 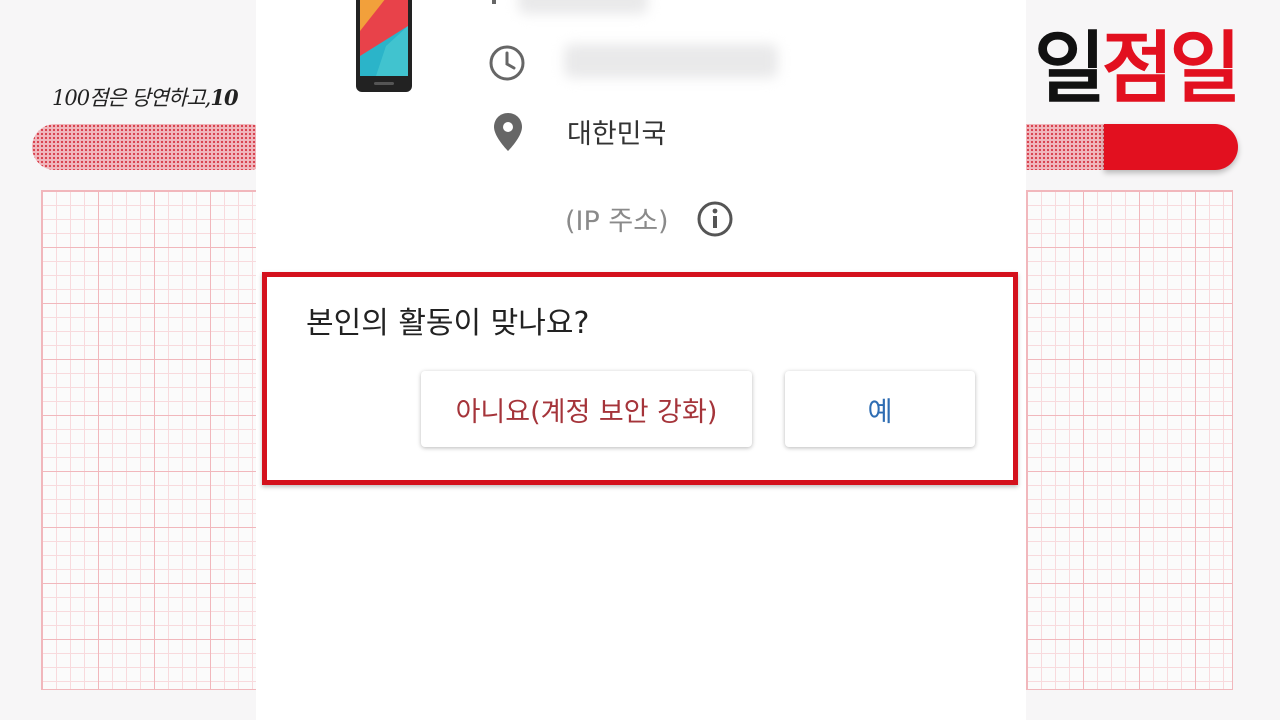 I want to click on grid-paper-right, so click(x=1129, y=440).